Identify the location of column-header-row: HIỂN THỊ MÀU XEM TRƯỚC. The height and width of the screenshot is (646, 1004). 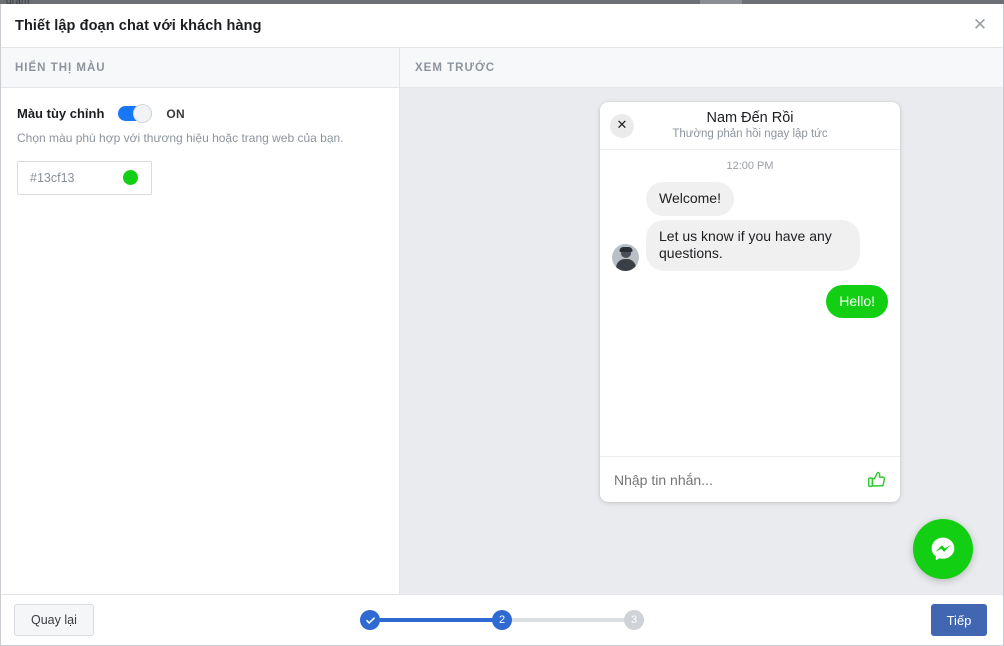
(502, 68).